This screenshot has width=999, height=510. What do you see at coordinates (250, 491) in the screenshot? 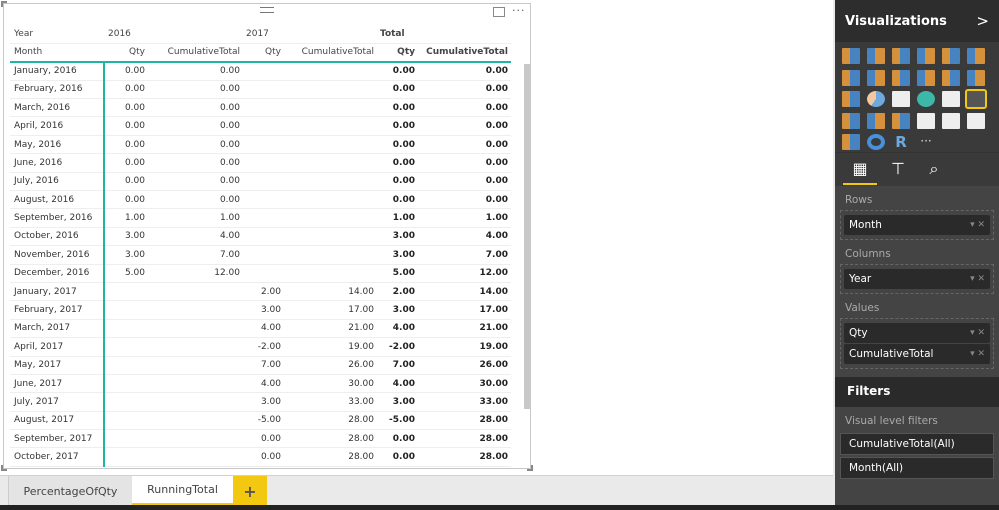
I see `add-page-button: +` at bounding box center [250, 491].